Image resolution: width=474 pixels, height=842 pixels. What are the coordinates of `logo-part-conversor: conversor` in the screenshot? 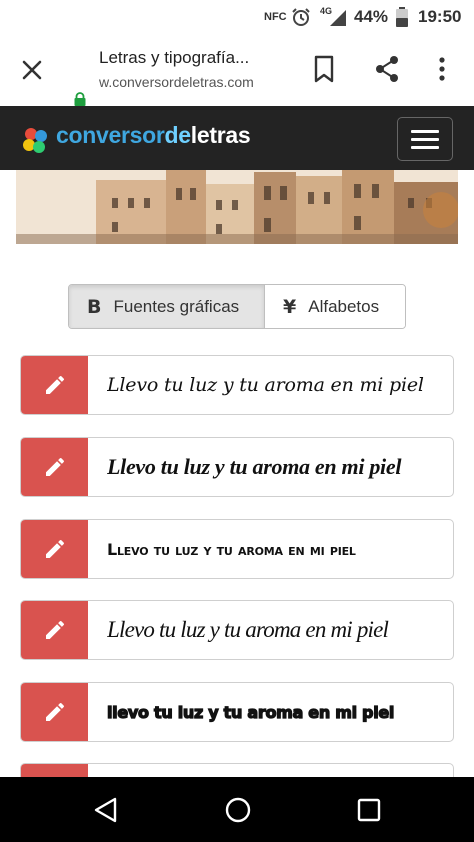 It's located at (110, 135).